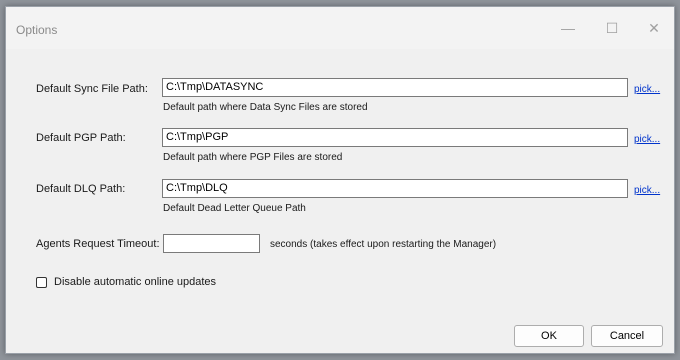 The height and width of the screenshot is (360, 680). Describe the element at coordinates (654, 28) in the screenshot. I see `close-icon: ✕` at that location.